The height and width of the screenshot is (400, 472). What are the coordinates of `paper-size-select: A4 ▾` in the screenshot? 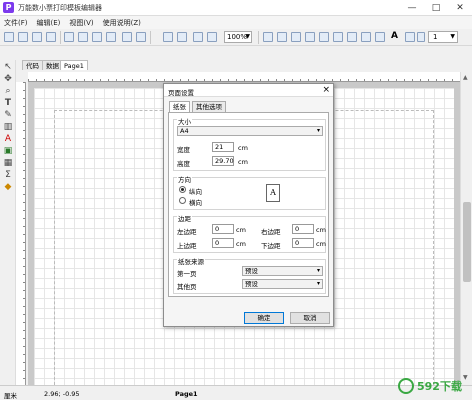 It's located at (250, 131).